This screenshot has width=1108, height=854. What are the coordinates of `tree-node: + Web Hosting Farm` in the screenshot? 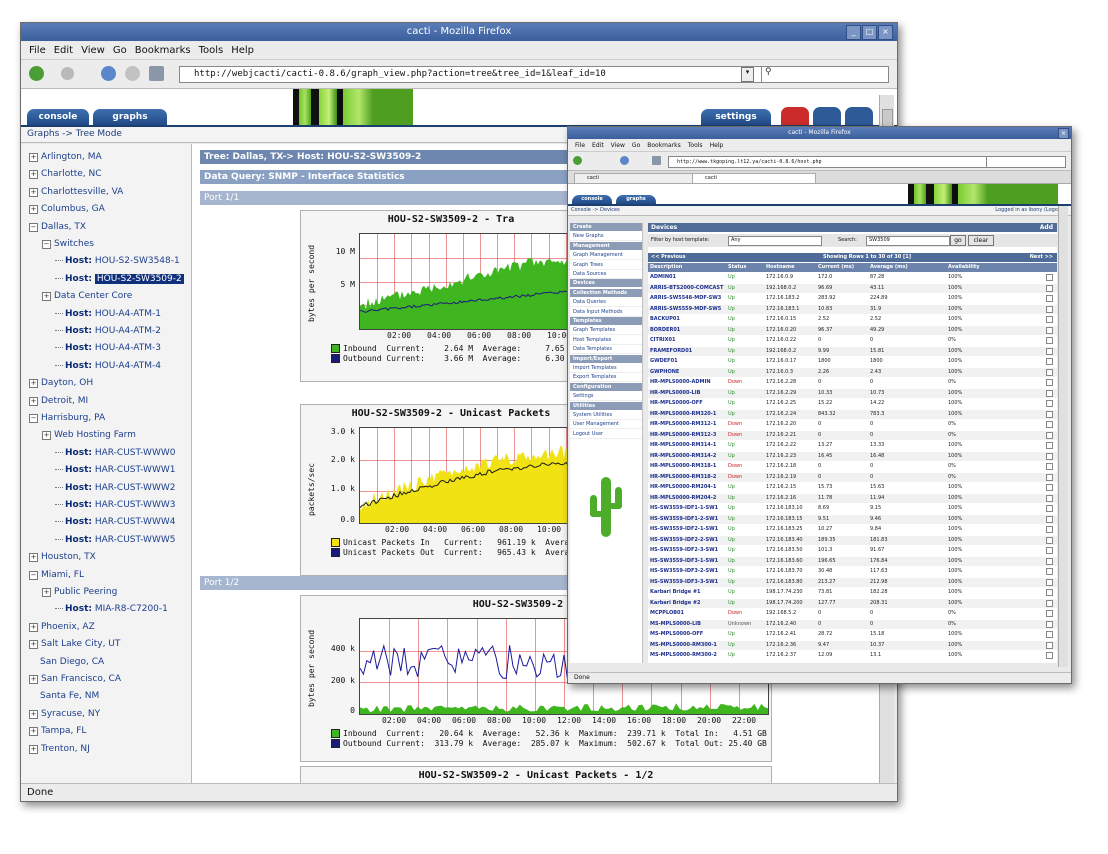 It's located at (89, 435).